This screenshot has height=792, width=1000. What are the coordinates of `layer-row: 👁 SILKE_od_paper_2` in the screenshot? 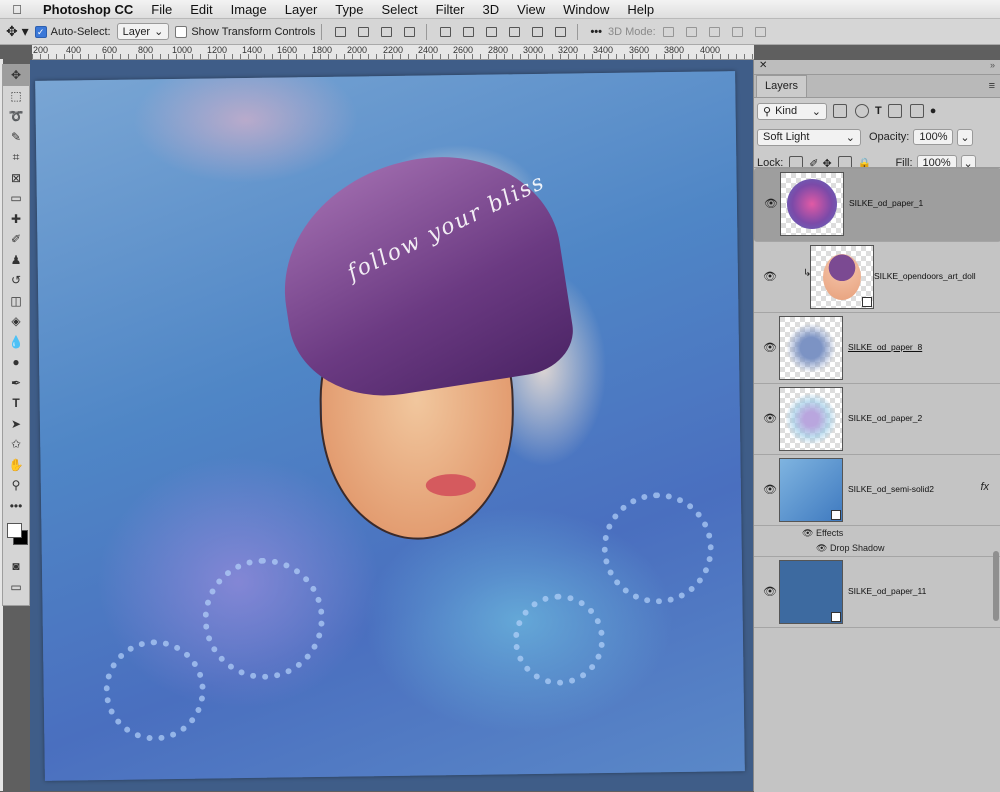 It's located at (877, 419).